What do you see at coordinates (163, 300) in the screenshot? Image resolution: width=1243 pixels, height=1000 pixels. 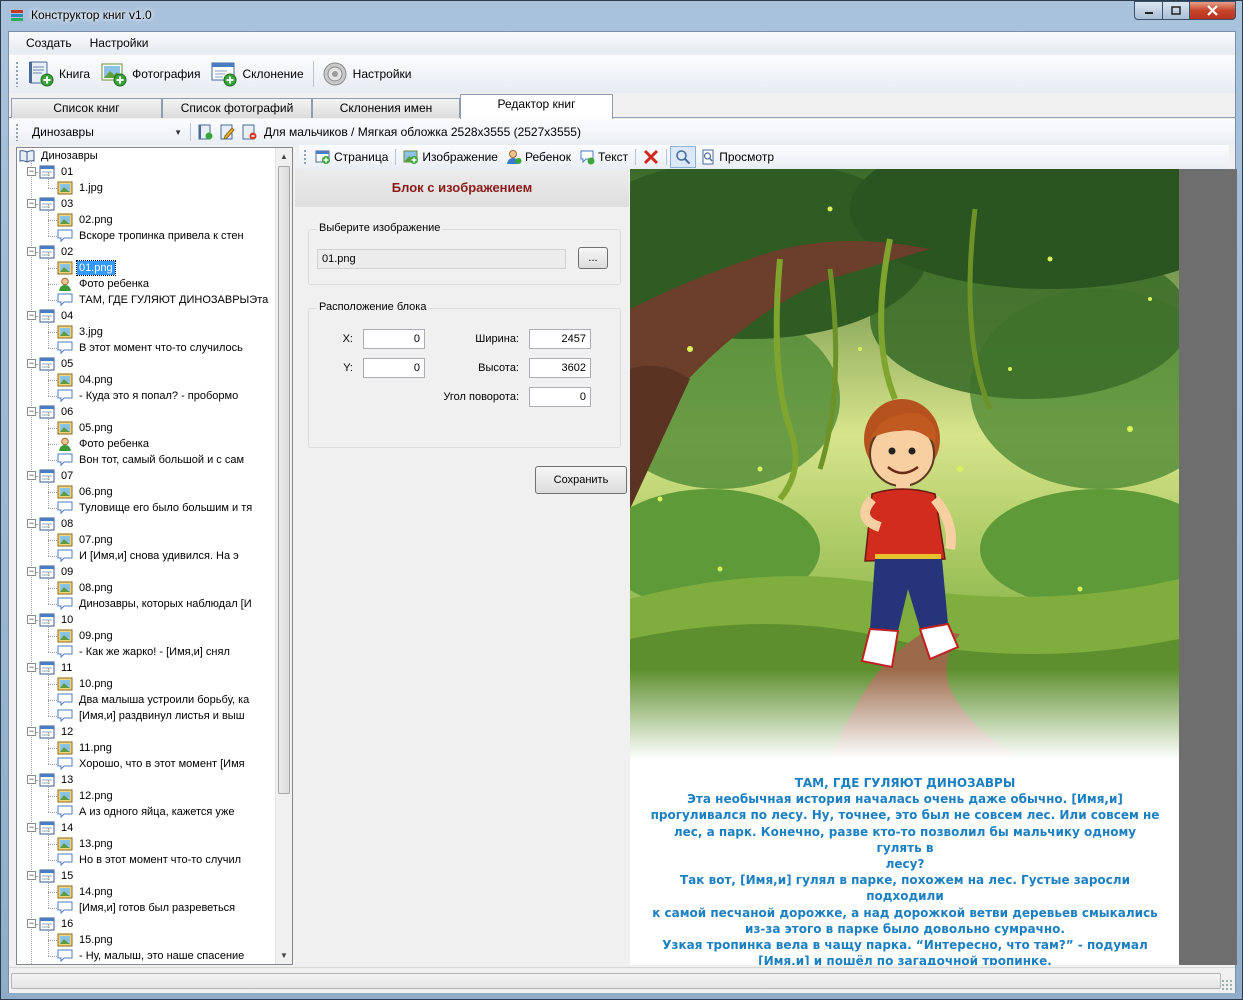 I see `tree-block-node: ТАМ, ГДЕ ГУЛЯЮТ ДИНОЗАВРЫЭта` at bounding box center [163, 300].